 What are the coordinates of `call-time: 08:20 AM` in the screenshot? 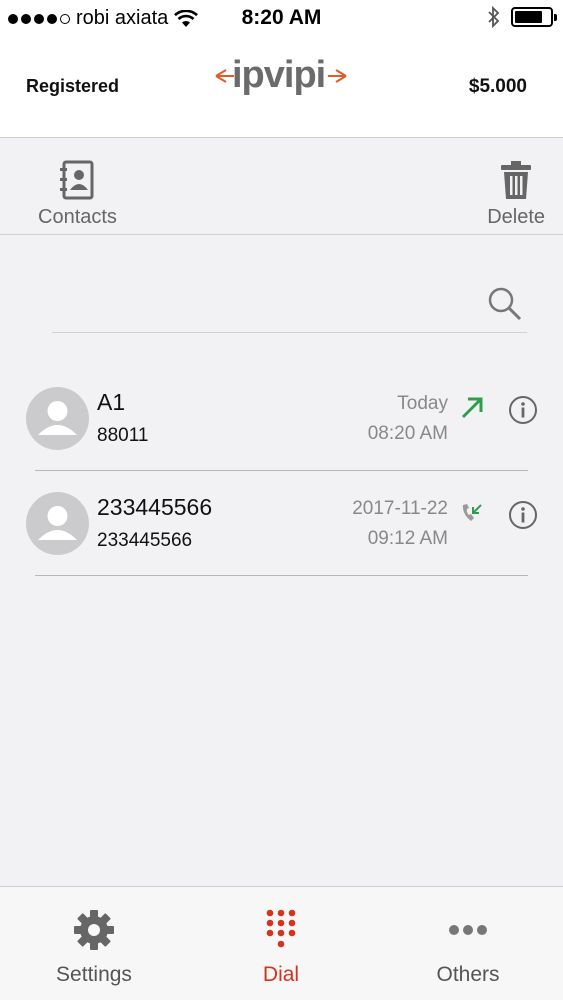 It's located at (407, 433).